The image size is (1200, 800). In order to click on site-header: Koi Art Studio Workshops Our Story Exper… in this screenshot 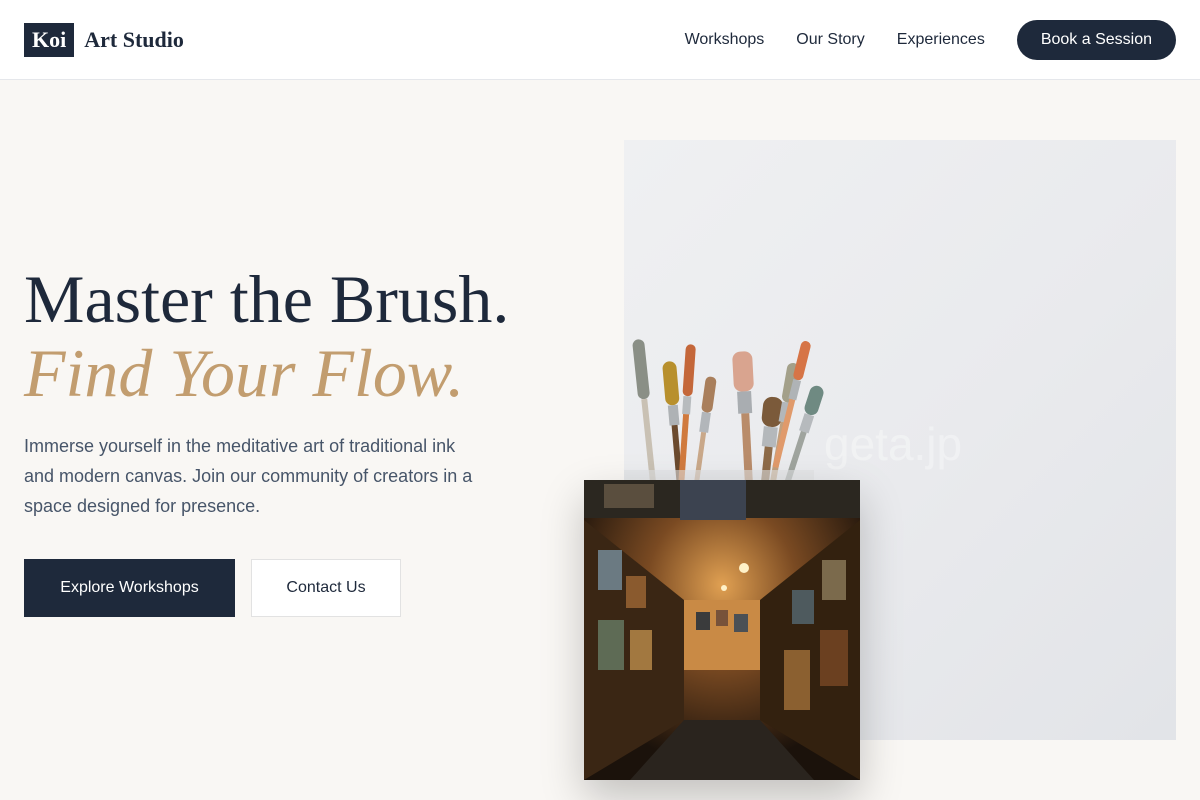, I will do `click(600, 40)`.